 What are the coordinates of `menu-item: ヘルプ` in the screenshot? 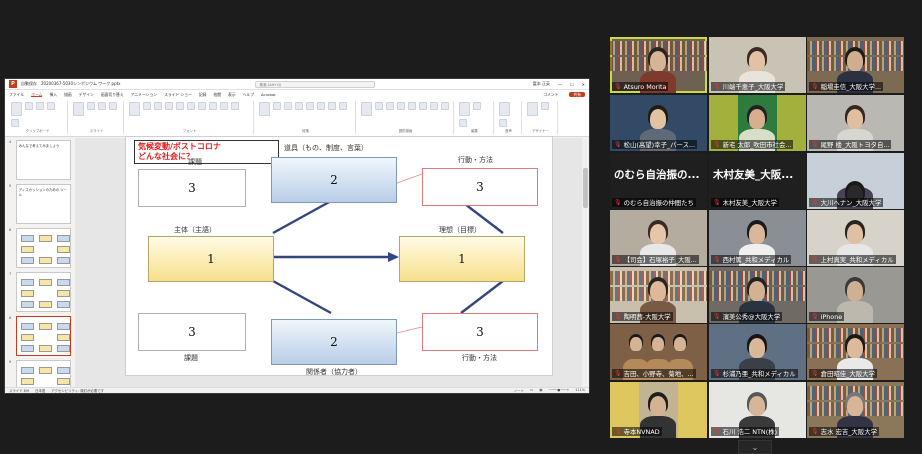 It's located at (248, 94).